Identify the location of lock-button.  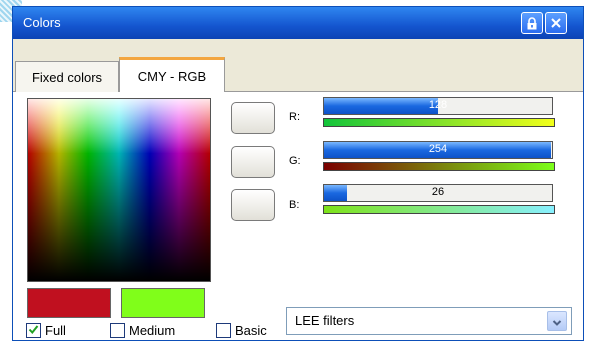
(532, 23).